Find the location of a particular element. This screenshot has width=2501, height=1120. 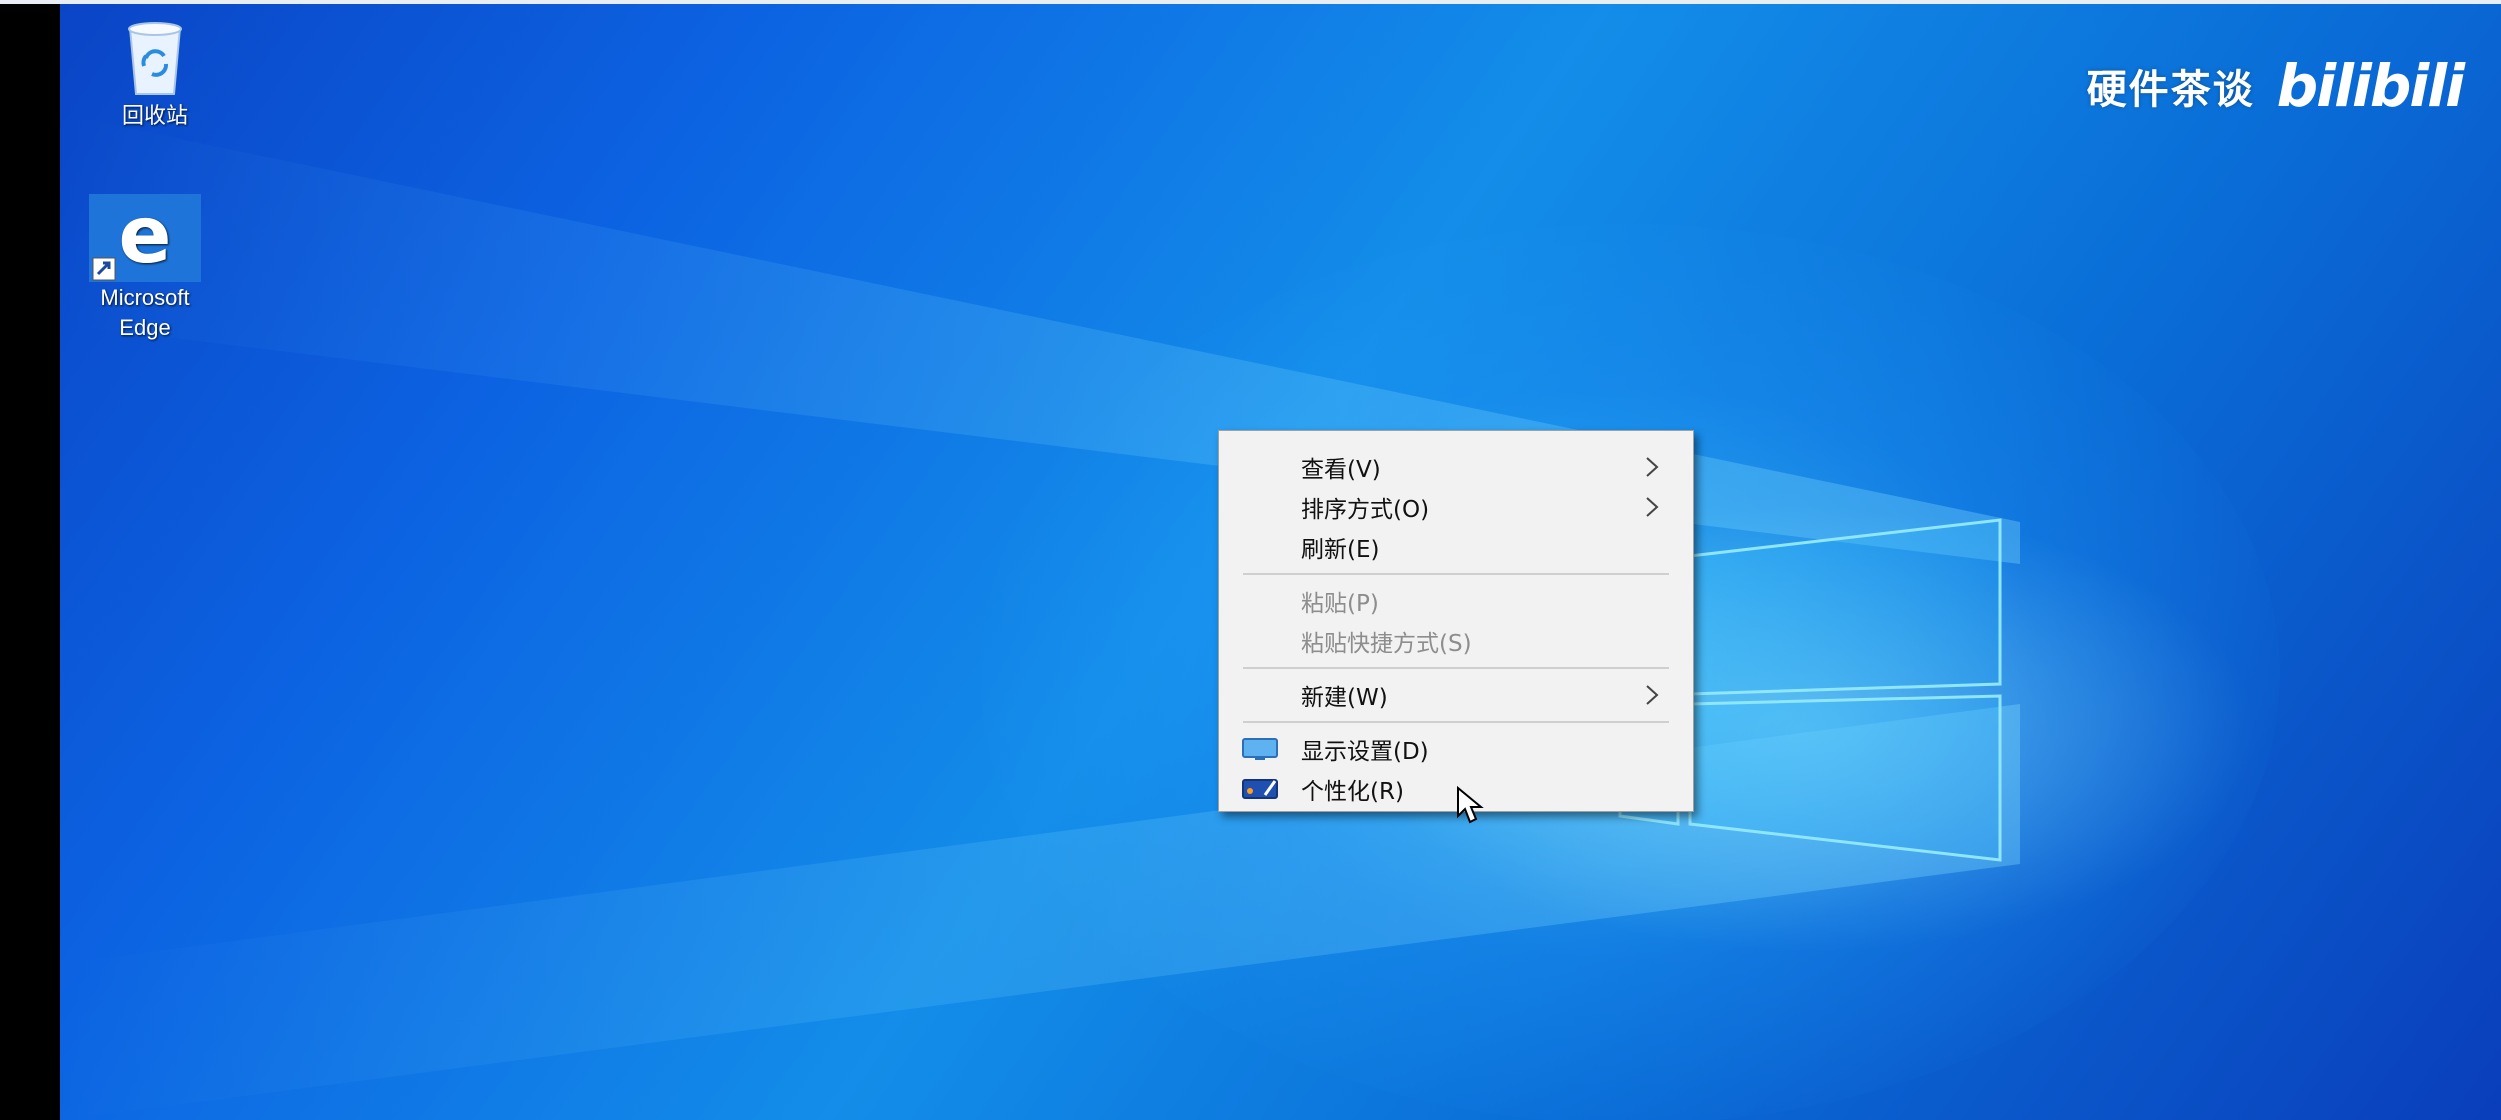

left-black-bar is located at coordinates (30, 562).